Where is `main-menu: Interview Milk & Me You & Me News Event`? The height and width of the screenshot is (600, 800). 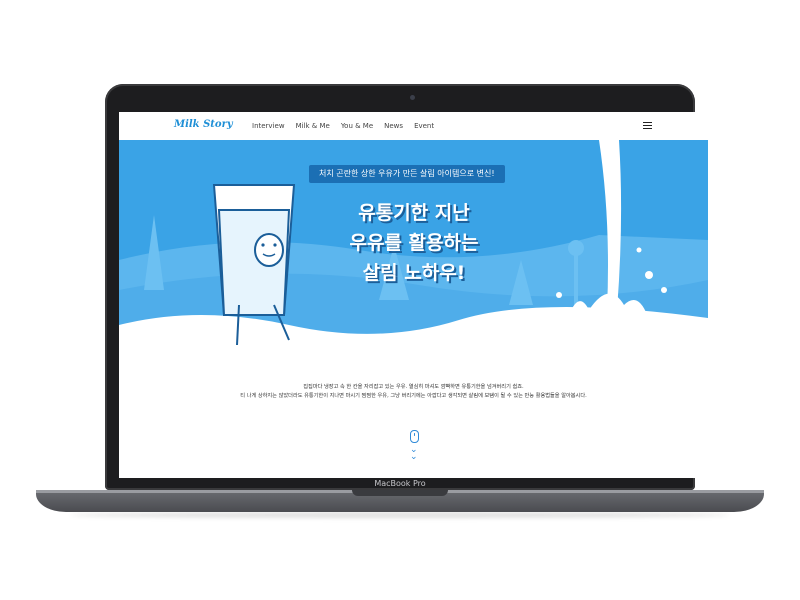 main-menu: Interview Milk & Me You & Me News Event is located at coordinates (343, 126).